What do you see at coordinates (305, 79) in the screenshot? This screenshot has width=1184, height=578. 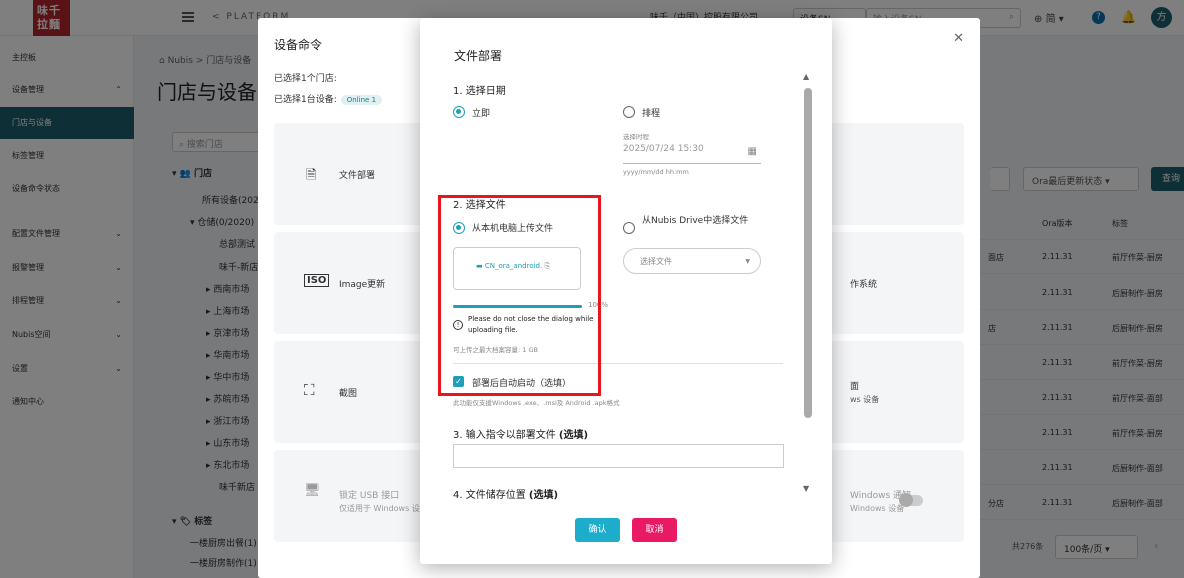 I see `selected-store-count: 已选择1个门店:` at bounding box center [305, 79].